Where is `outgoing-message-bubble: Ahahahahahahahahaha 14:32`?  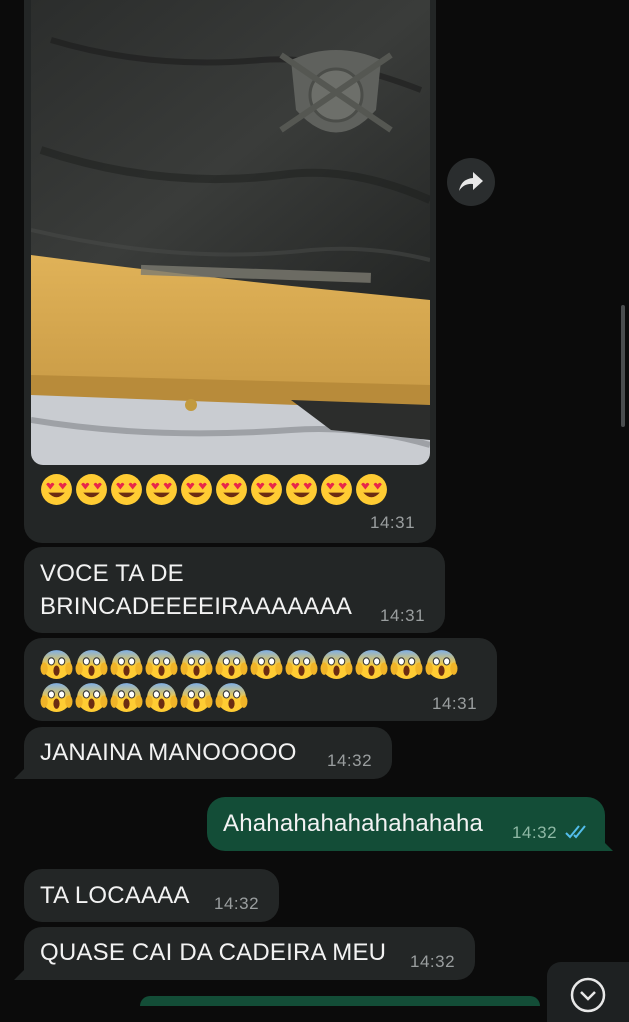 outgoing-message-bubble: Ahahahahahahahahaha 14:32 is located at coordinates (406, 824).